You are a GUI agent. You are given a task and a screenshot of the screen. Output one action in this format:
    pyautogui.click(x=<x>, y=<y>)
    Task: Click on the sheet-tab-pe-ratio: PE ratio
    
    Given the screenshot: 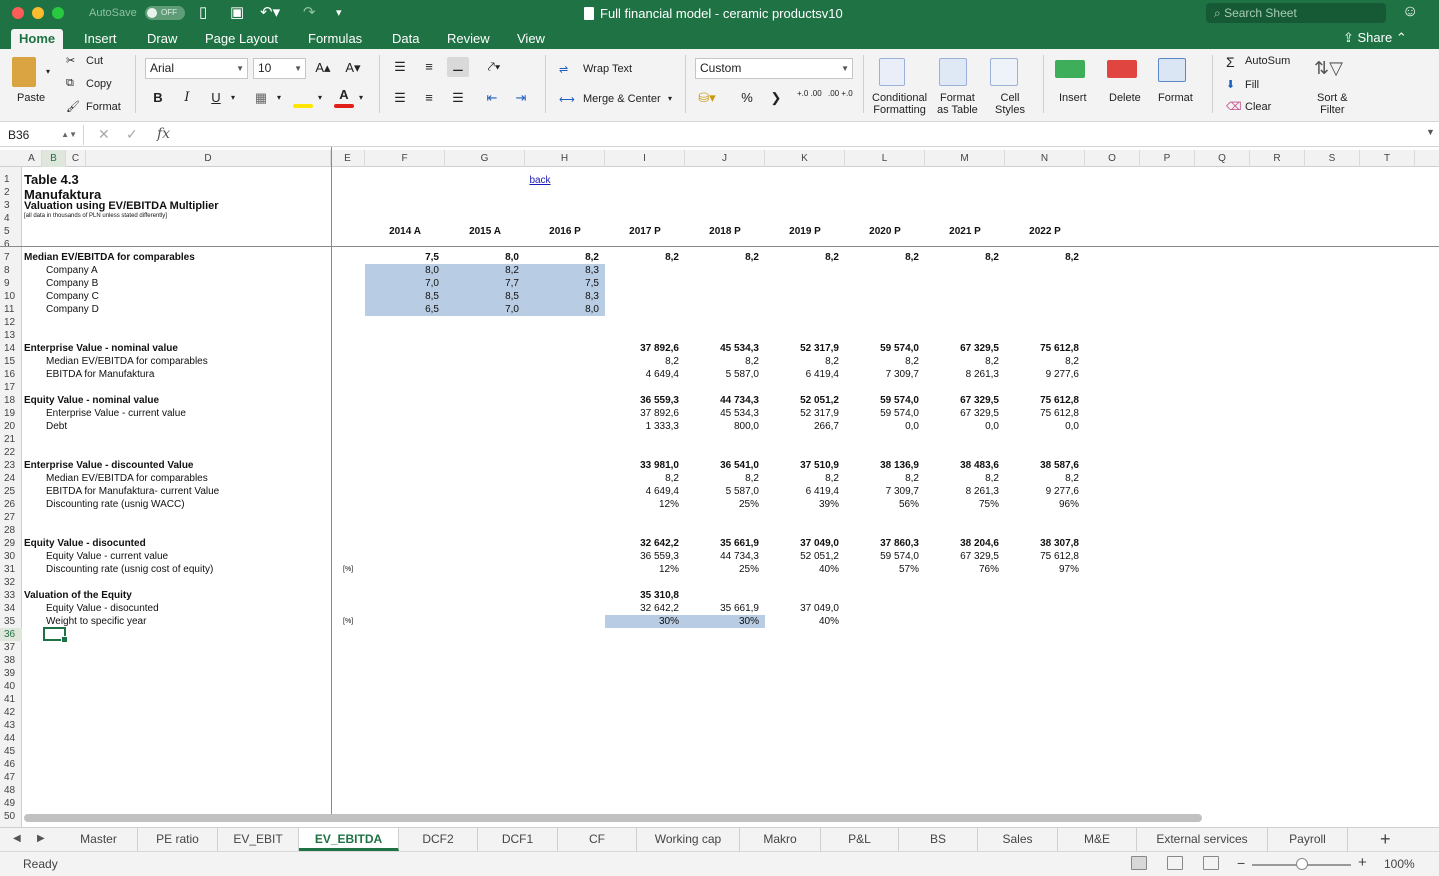 What is the action you would take?
    pyautogui.click(x=178, y=839)
    